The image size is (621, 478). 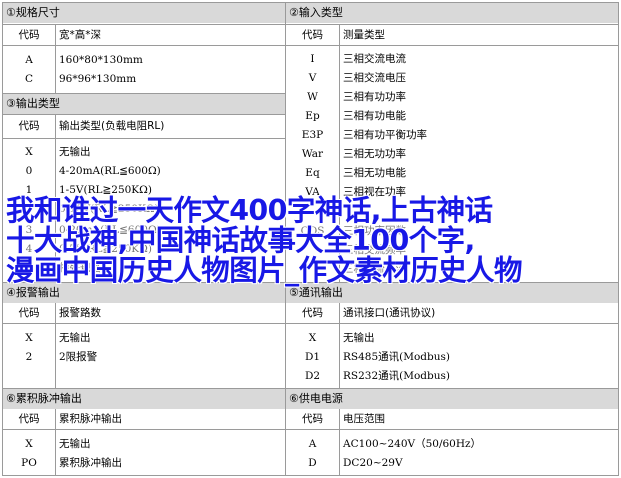 I want to click on input-type: 三相有功电能, so click(x=374, y=116).